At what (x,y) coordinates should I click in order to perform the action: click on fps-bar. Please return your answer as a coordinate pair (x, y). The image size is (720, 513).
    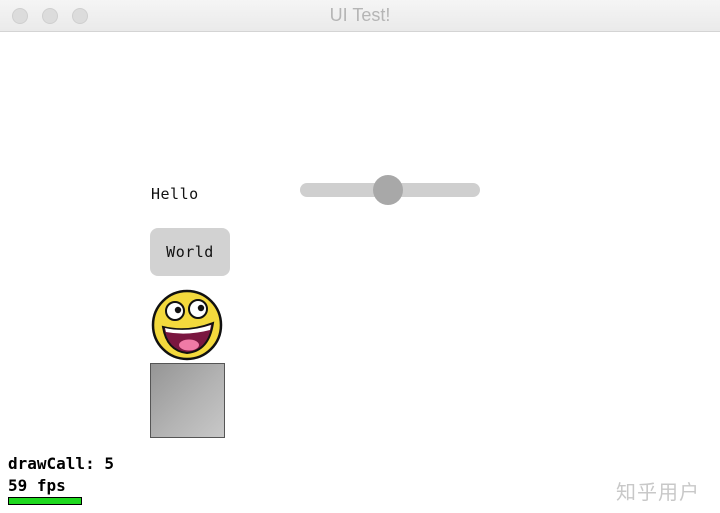
    Looking at the image, I should click on (45, 501).